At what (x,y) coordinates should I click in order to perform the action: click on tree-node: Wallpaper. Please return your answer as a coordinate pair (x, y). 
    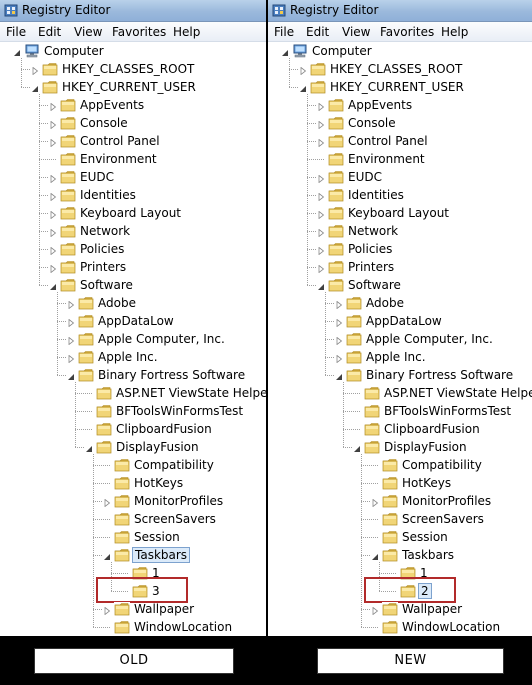
    Looking at the image, I should click on (133, 609).